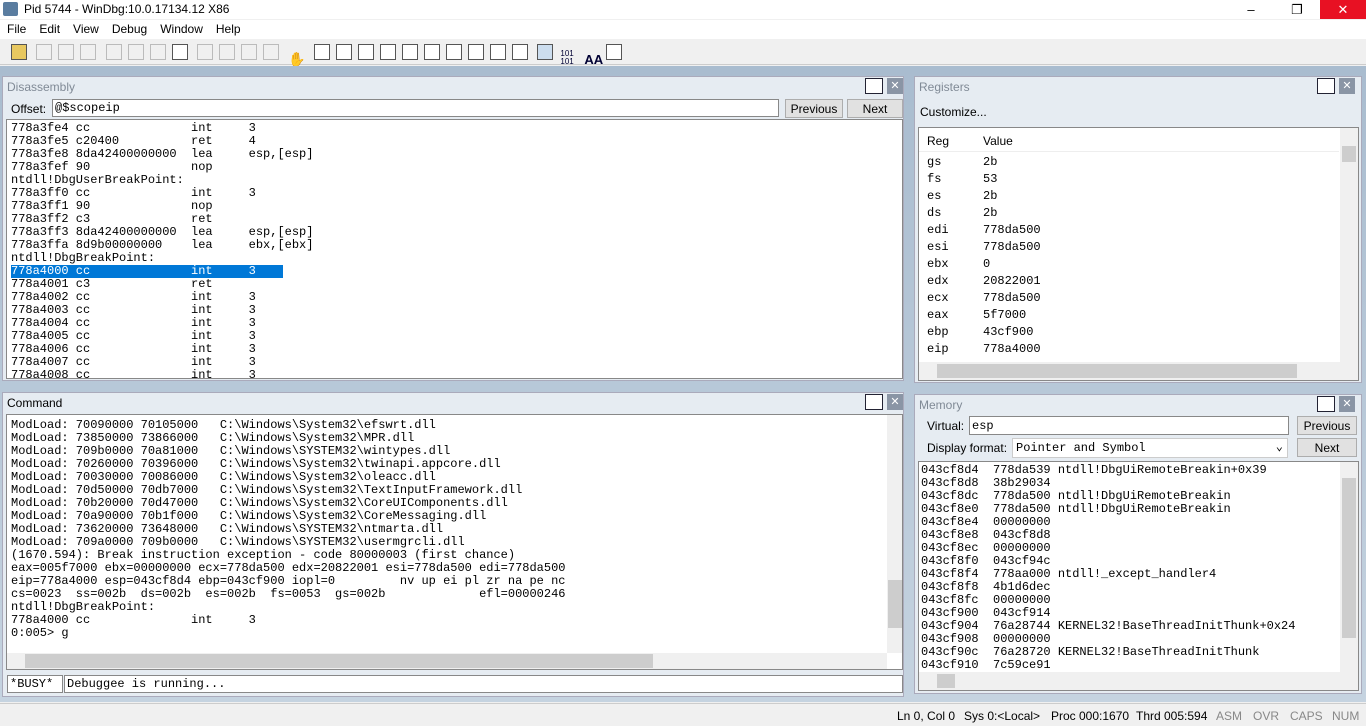 The image size is (1366, 726). What do you see at coordinates (1129, 162) in the screenshot?
I see `register-row: gs 2b` at bounding box center [1129, 162].